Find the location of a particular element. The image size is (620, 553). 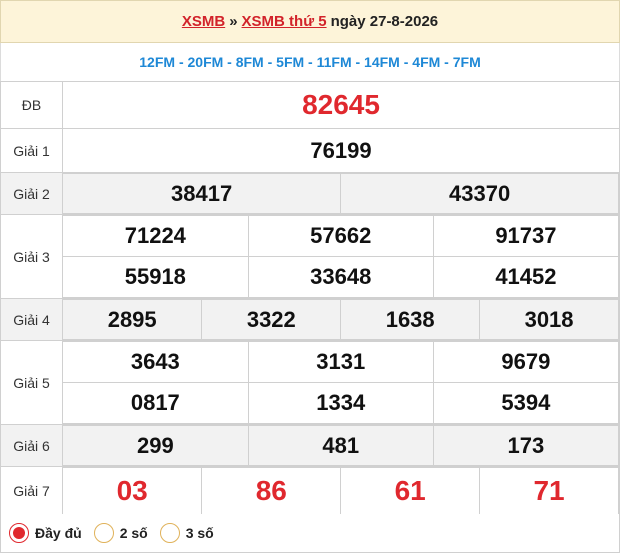

prize-g5-value: 1334 is located at coordinates (341, 402).